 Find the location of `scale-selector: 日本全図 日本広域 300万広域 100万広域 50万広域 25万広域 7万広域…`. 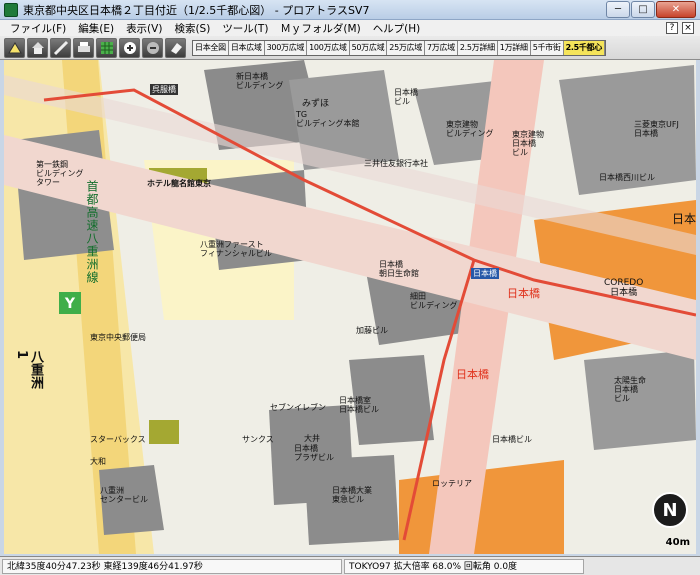

scale-selector: 日本全図 日本広域 300万広域 100万広域 50万広域 25万広域 7万広域… is located at coordinates (399, 47).